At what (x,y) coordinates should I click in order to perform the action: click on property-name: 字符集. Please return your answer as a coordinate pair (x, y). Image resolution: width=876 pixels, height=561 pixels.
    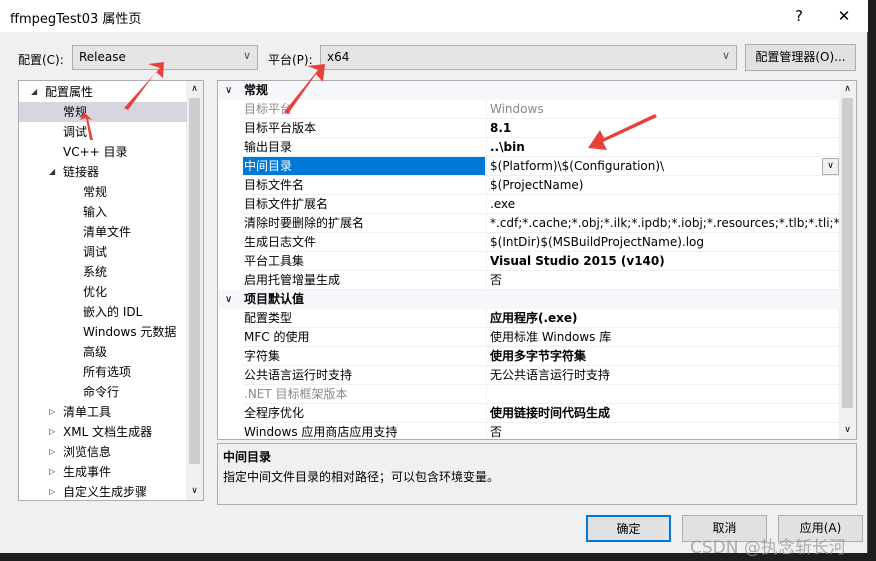
    Looking at the image, I should click on (364, 356).